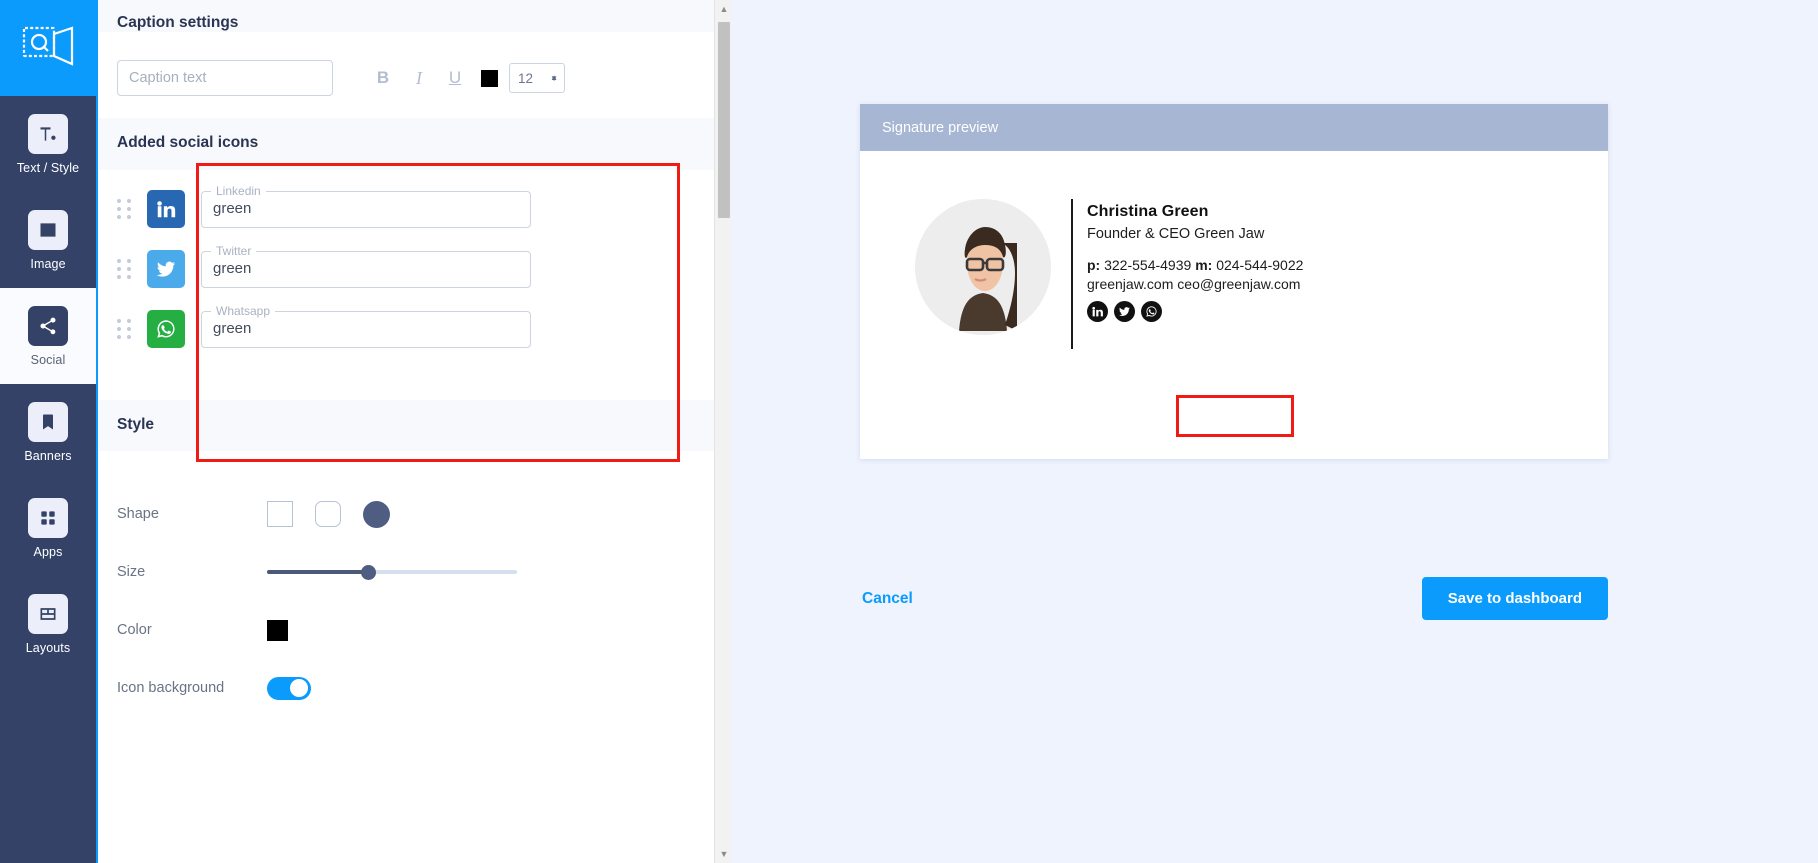 The height and width of the screenshot is (863, 1818). Describe the element at coordinates (383, 78) in the screenshot. I see `bold-button: B` at that location.